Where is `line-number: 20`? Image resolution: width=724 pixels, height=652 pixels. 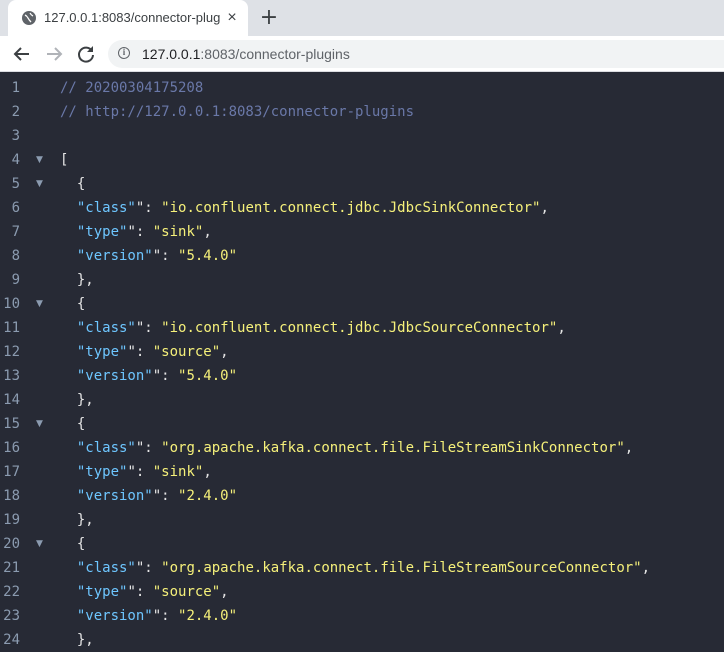
line-number: 20 is located at coordinates (11, 544).